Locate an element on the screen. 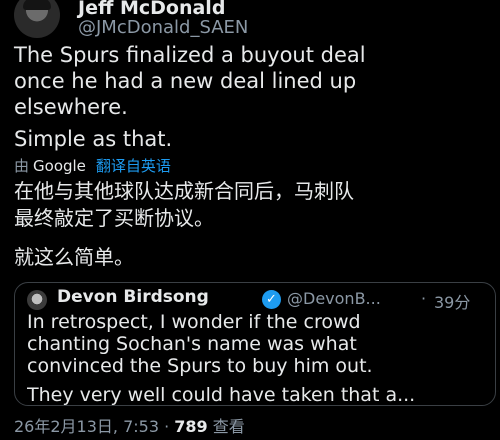  tweet-text-translated: 在他与其他球队达成新合同后，马刺队 最终敲定了买断协议。 is located at coordinates (184, 204).